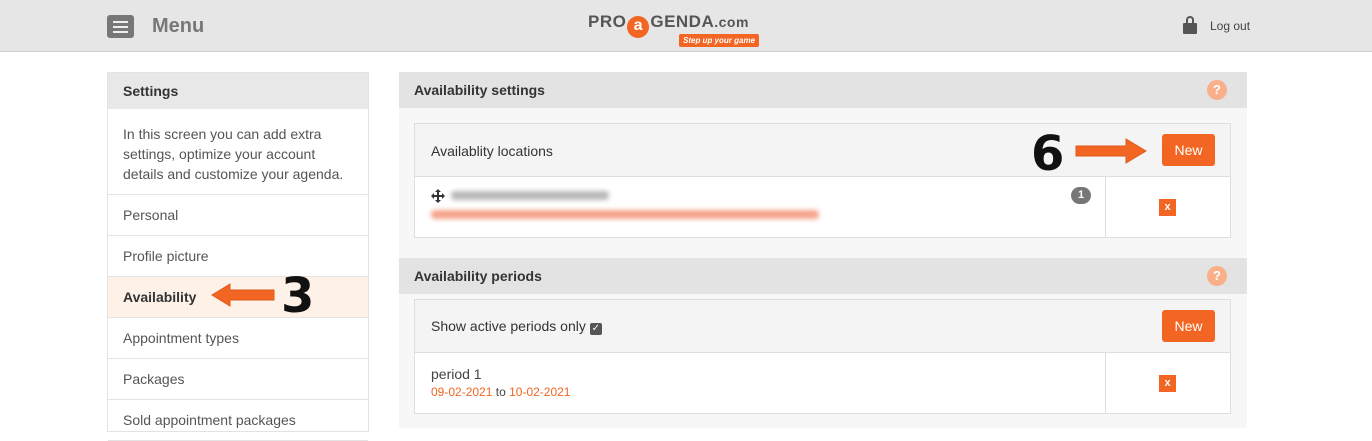 The height and width of the screenshot is (441, 1372). Describe the element at coordinates (530, 195) in the screenshot. I see `blurred-location-name` at that location.